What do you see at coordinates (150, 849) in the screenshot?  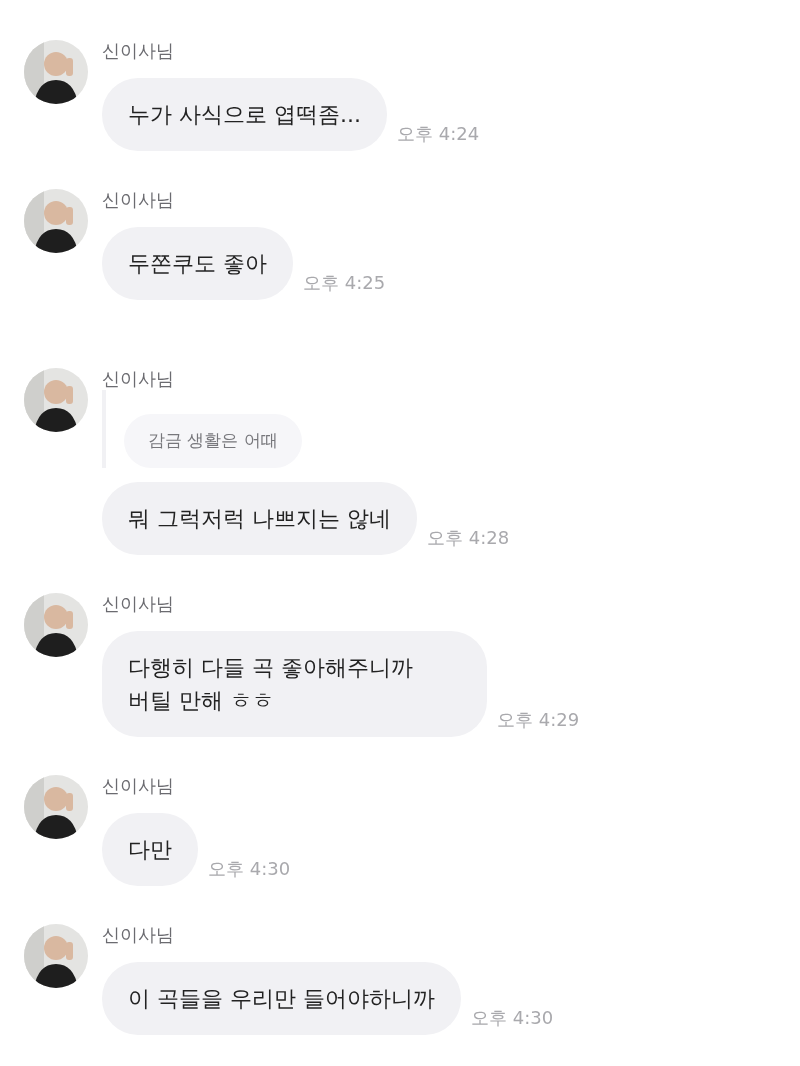 I see `message-bubble: 다만` at bounding box center [150, 849].